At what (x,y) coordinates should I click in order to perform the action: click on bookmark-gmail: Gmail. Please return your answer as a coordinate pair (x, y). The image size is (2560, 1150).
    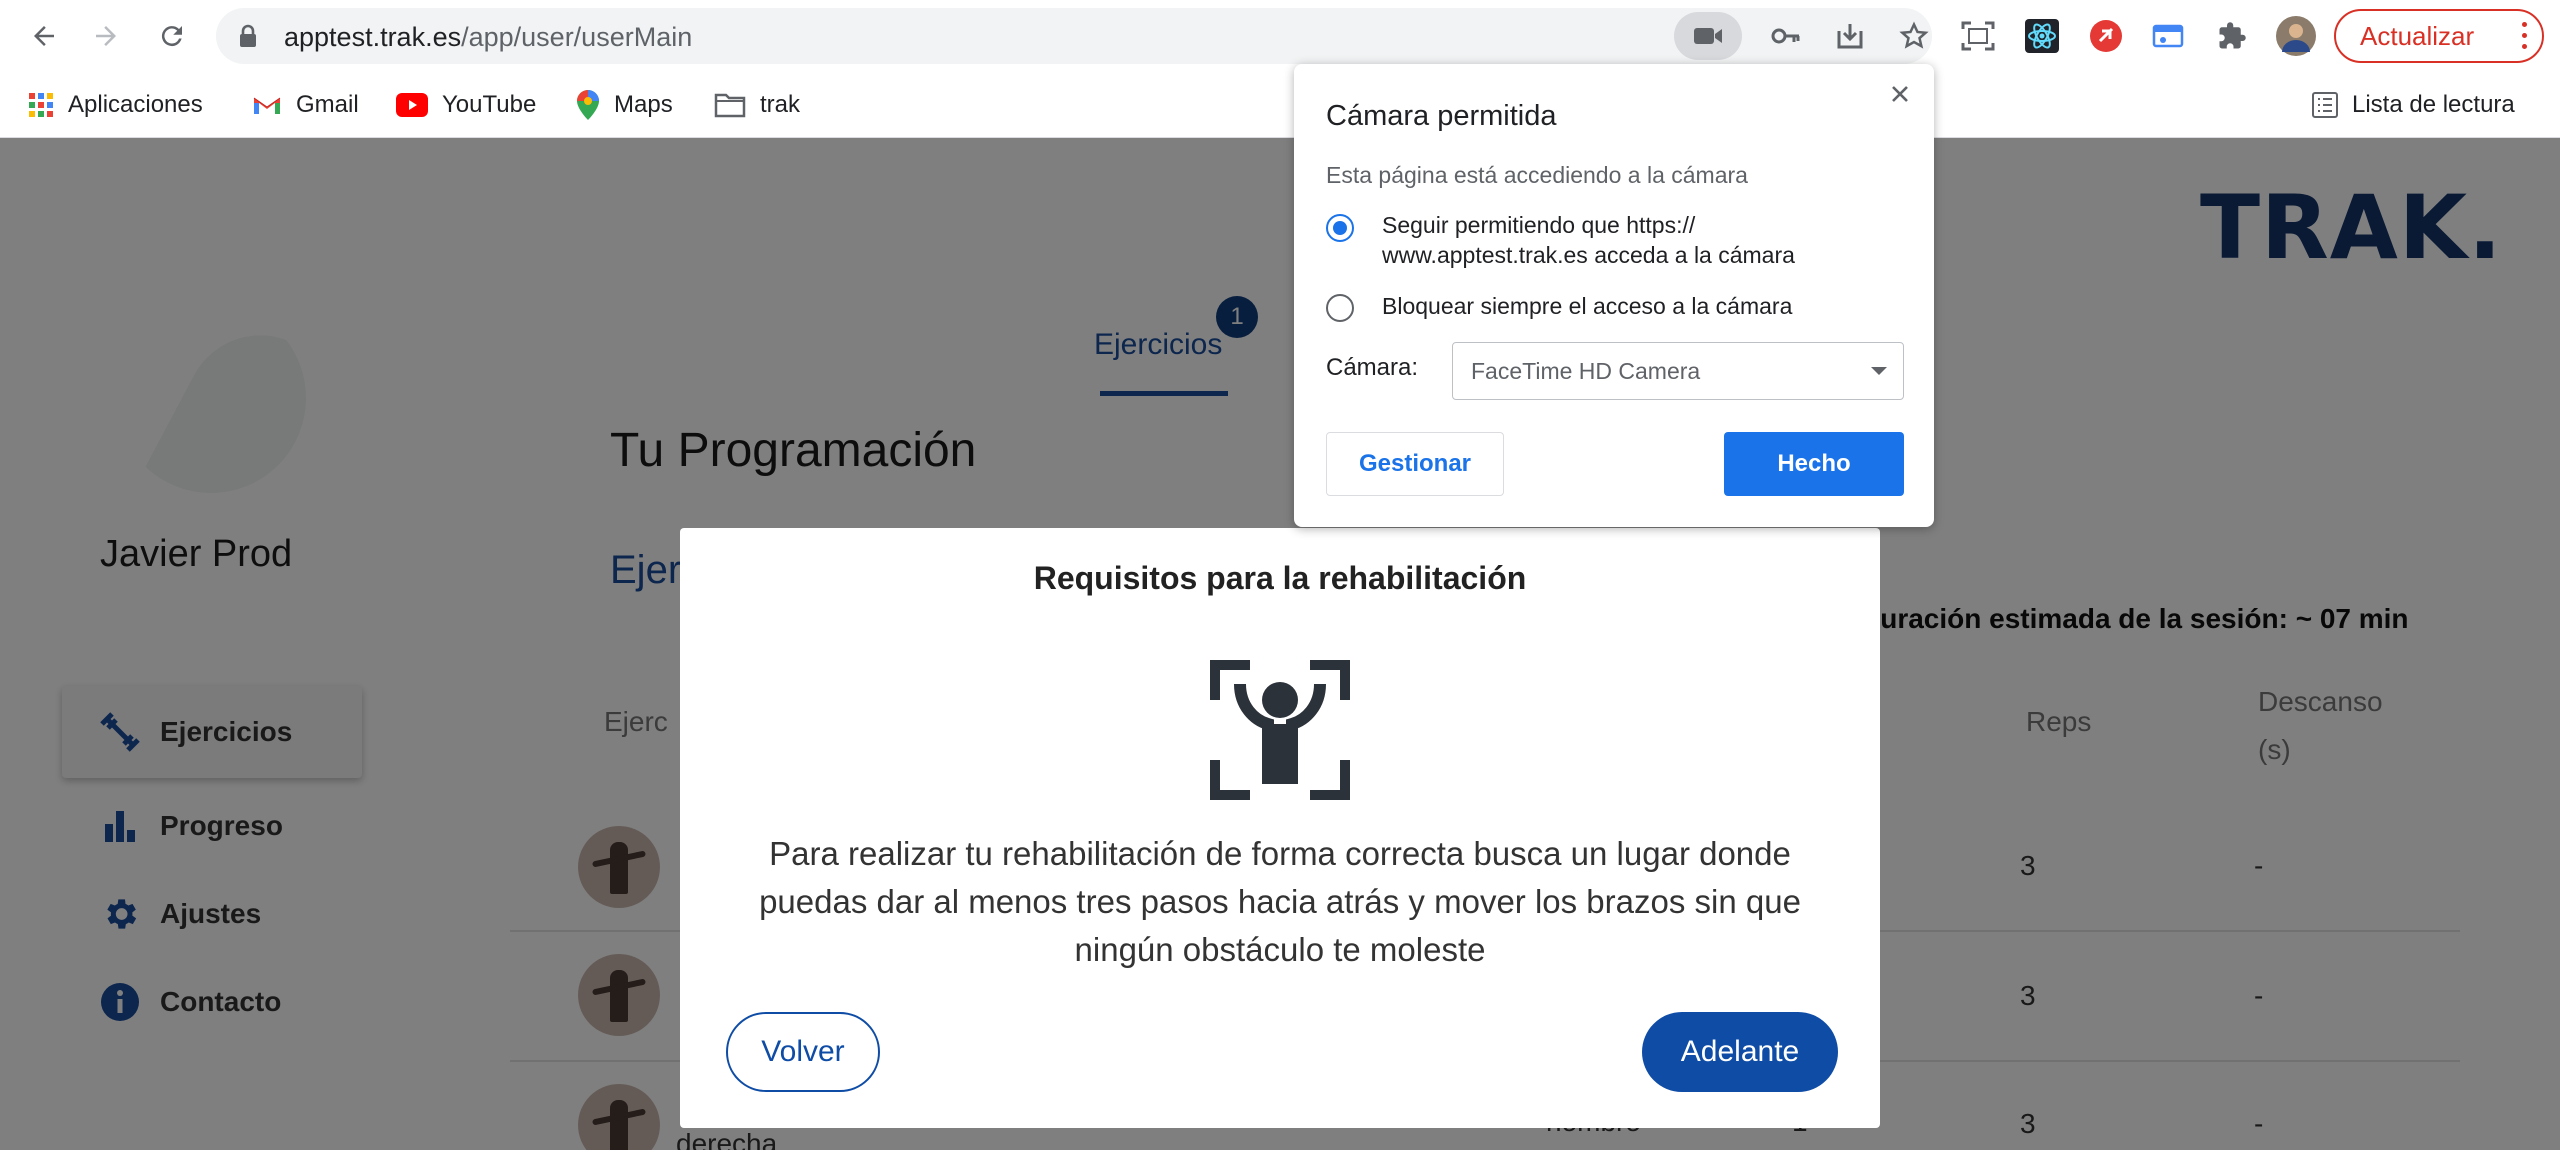
    Looking at the image, I should click on (305, 105).